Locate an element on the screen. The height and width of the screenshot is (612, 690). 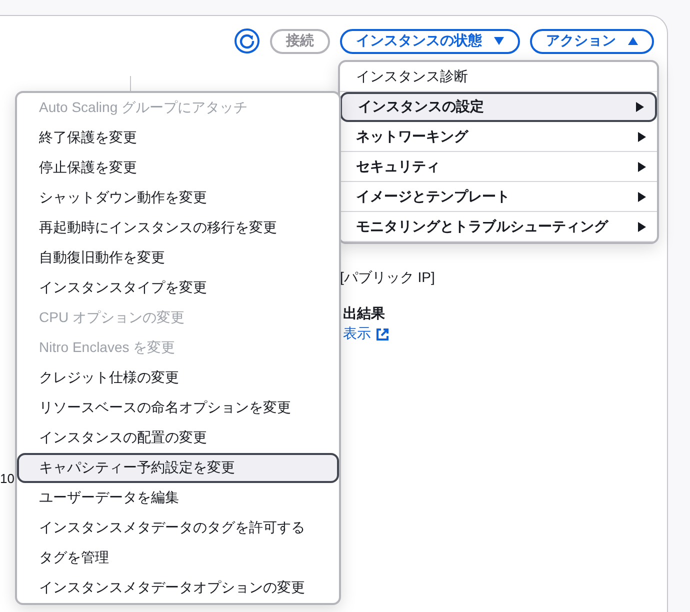
submenu-item: インスタンスメタデータのタグを許可する is located at coordinates (178, 528).